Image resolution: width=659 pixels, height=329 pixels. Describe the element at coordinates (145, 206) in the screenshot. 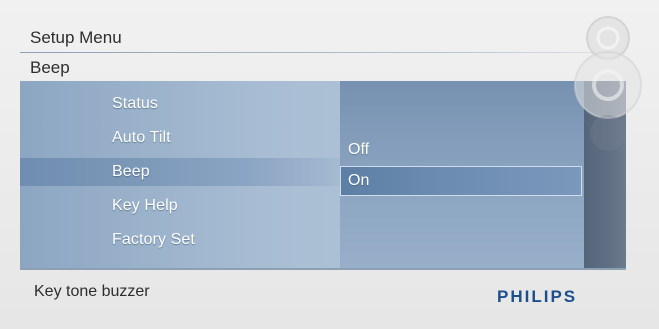

I see `menu-item-key-help: Key Help` at that location.